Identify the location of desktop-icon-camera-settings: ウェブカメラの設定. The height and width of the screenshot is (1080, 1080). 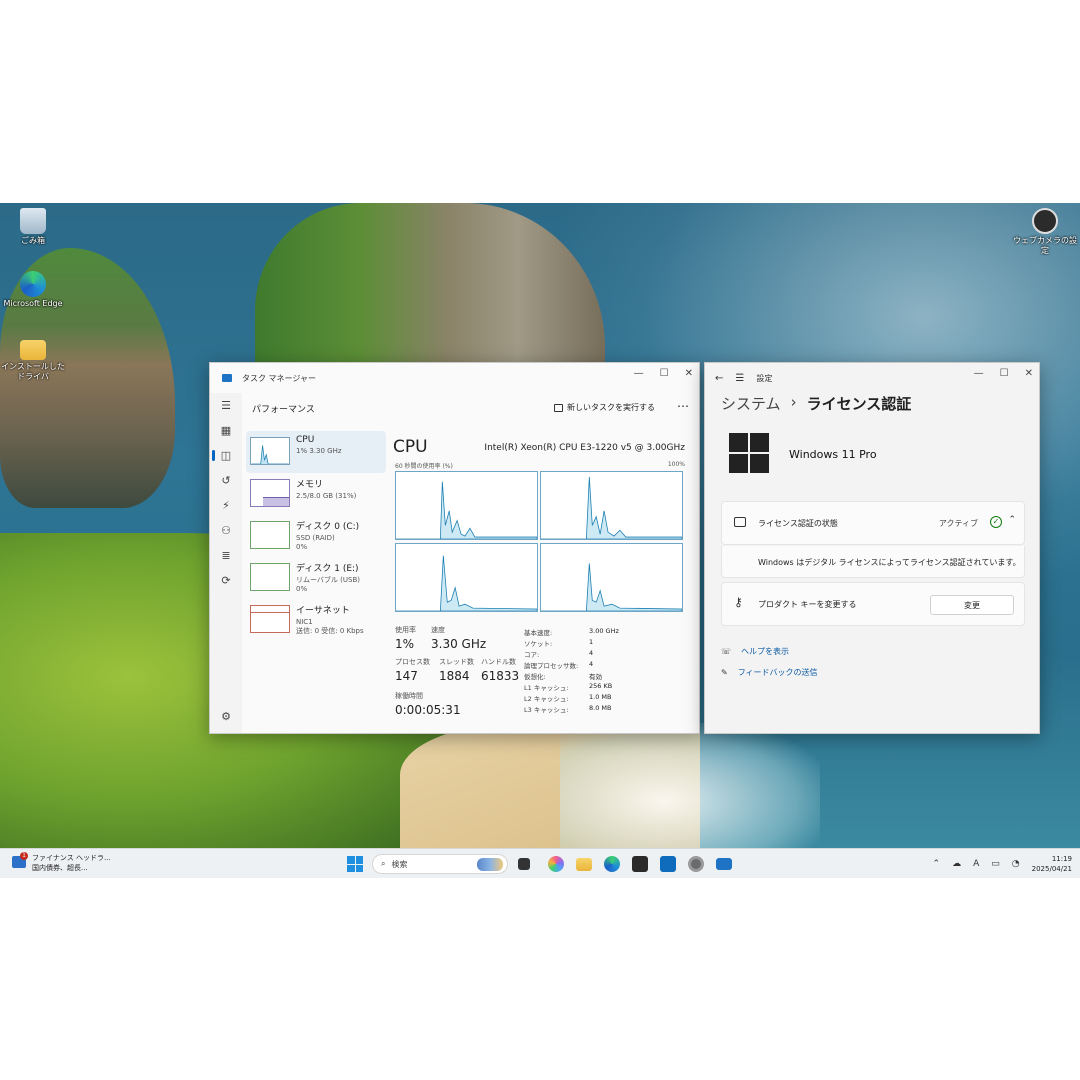
(1045, 232).